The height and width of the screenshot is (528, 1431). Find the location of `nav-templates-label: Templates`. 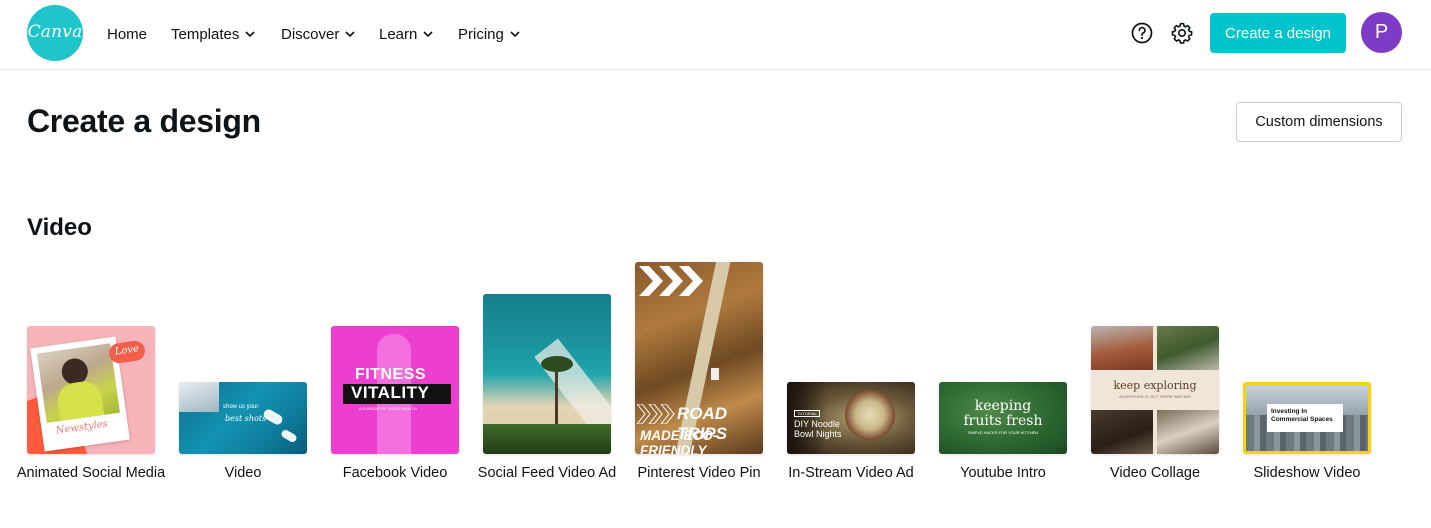

nav-templates-label: Templates is located at coordinates (205, 34).